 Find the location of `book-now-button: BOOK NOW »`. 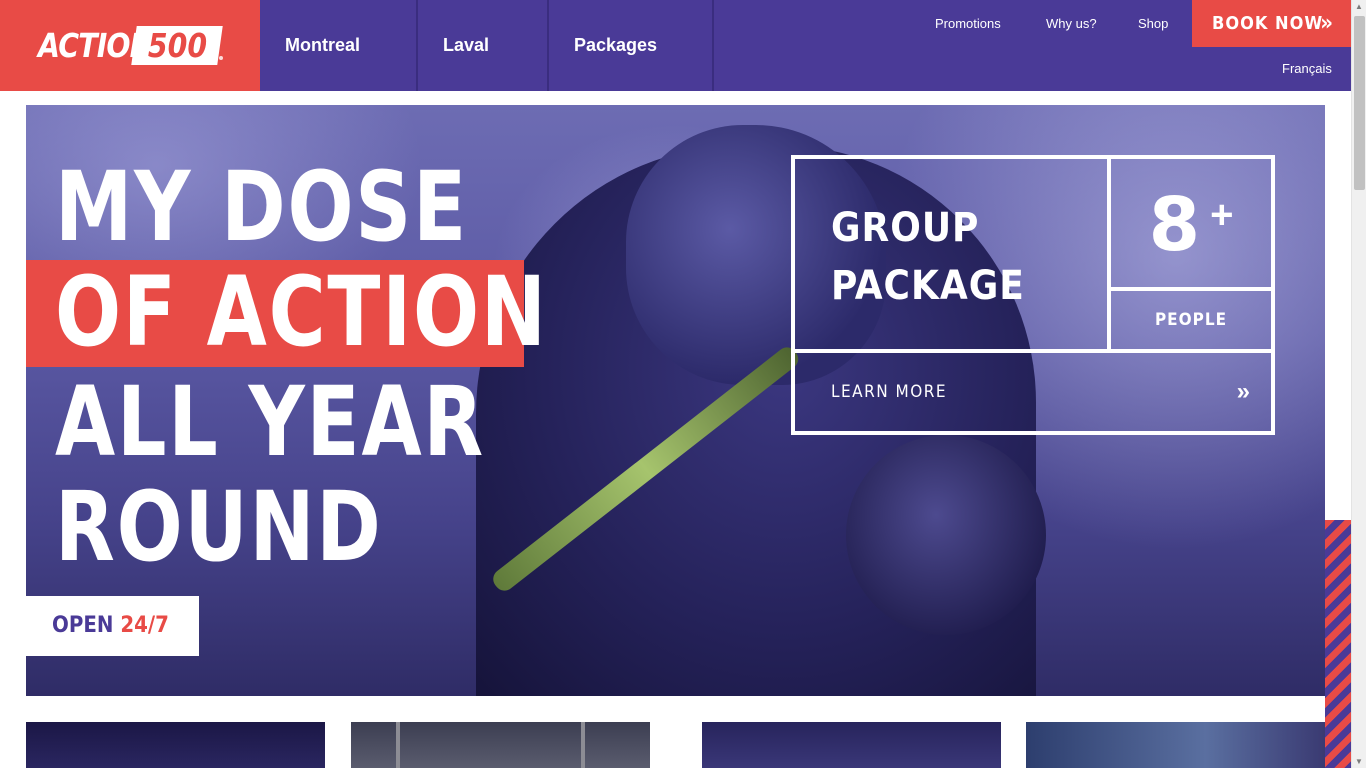

book-now-button: BOOK NOW » is located at coordinates (1271, 23).